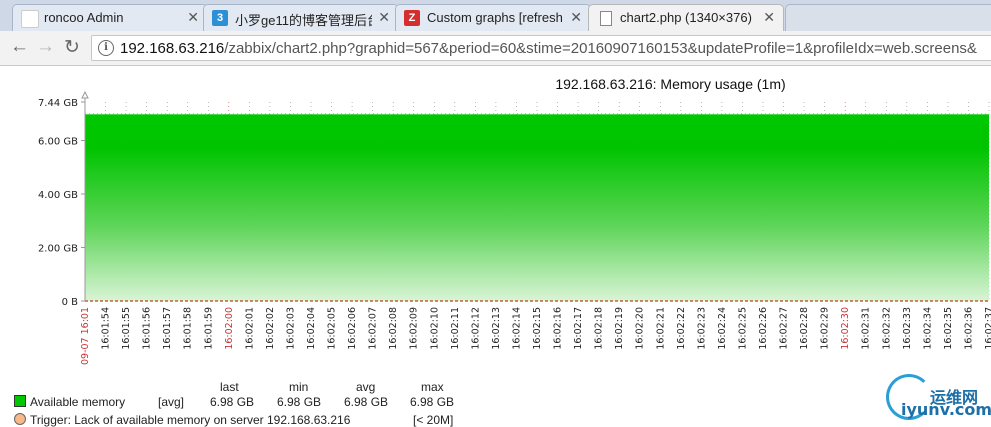 This screenshot has height=427, width=991. What do you see at coordinates (85, 336) in the screenshot?
I see `x-tick-label: 09-07 16:01` at bounding box center [85, 336].